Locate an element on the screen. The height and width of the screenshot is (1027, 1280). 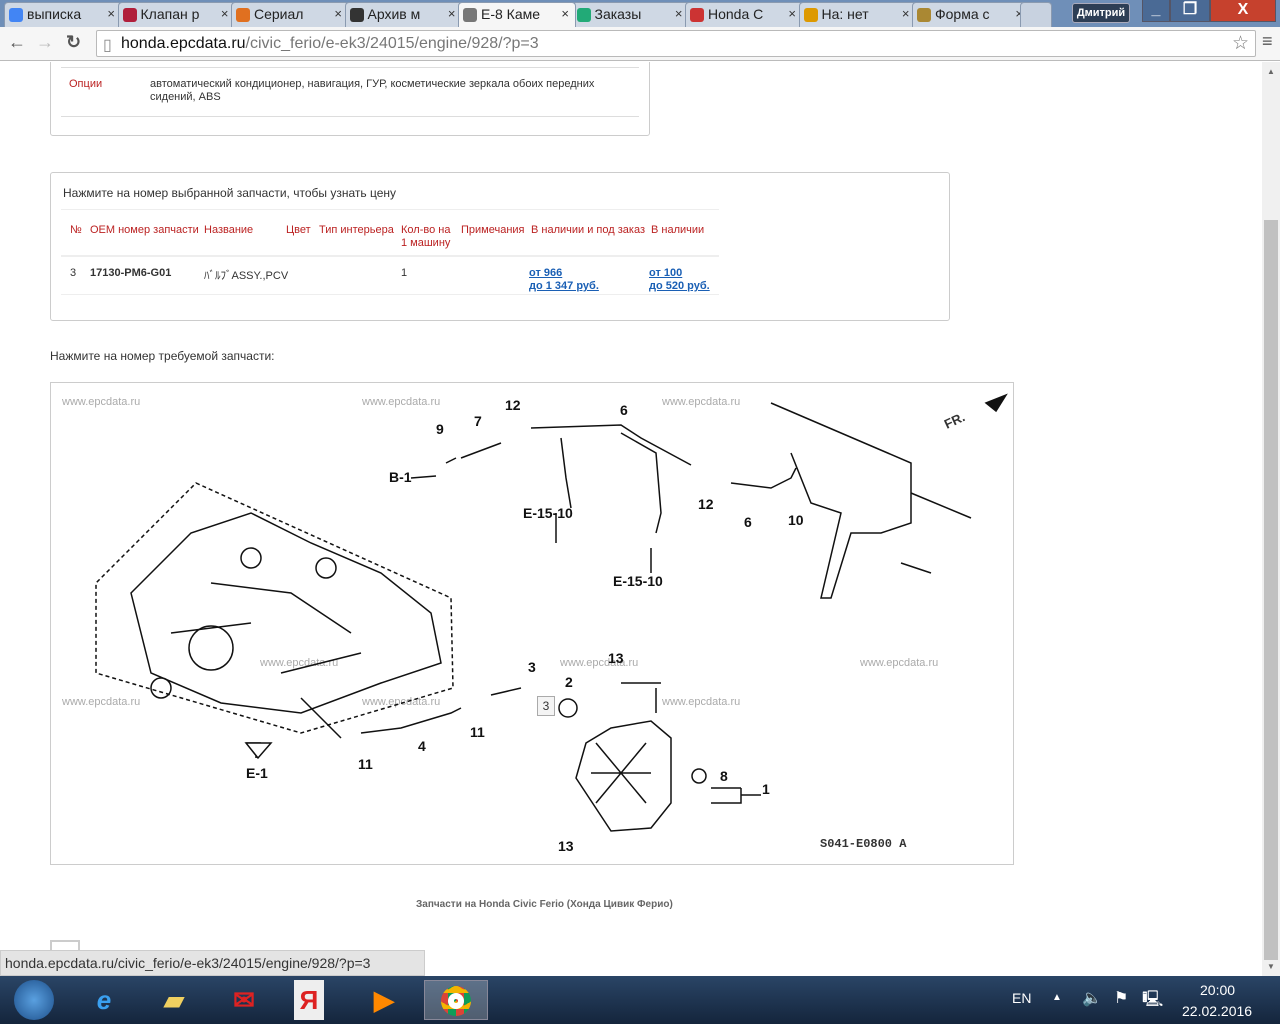
scroll-down-icon: ▼ is located at coordinates (1271, 966).